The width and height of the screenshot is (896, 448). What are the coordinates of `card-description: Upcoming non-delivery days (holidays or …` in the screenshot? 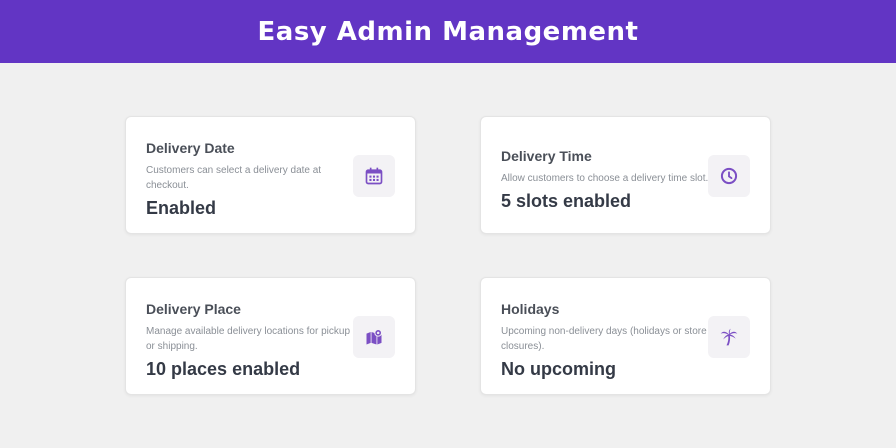 It's located at (604, 339).